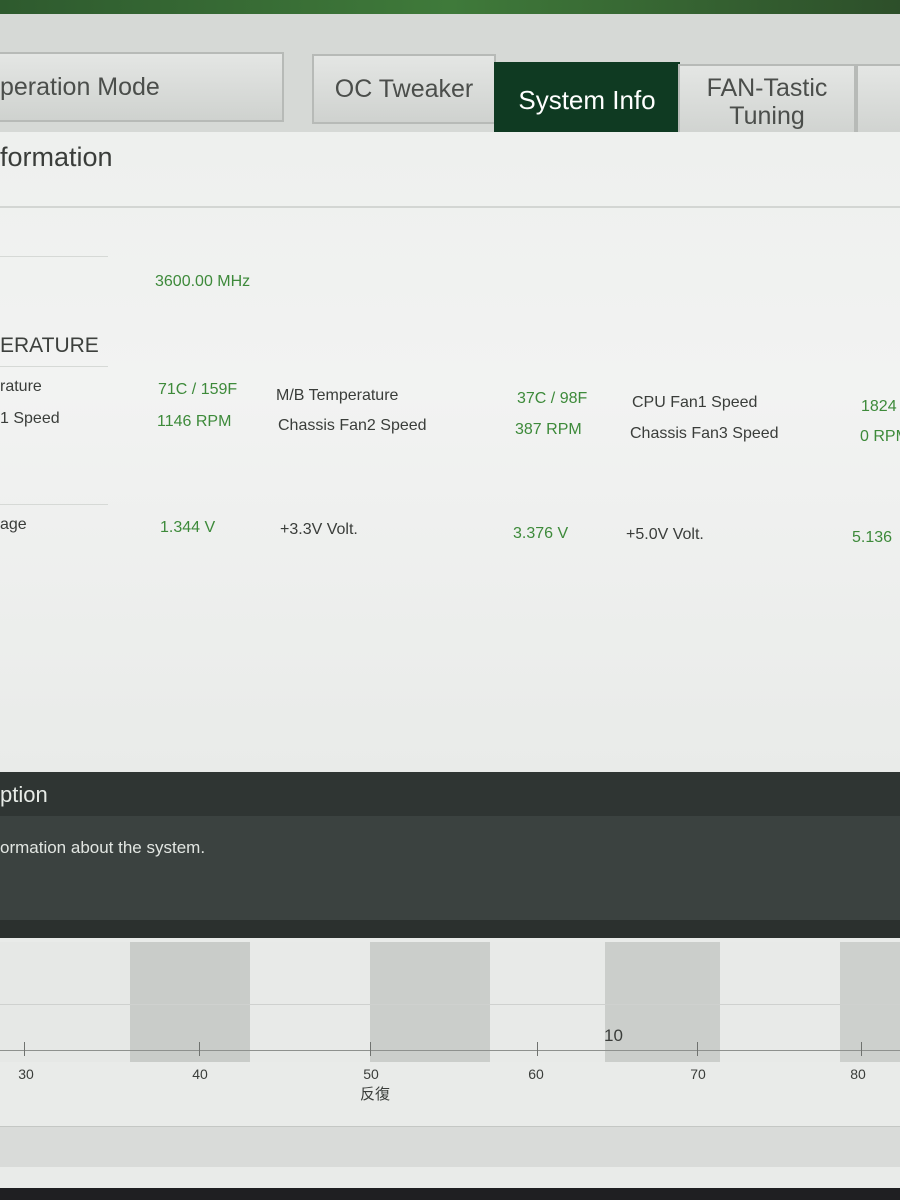 This screenshot has height=1200, width=900. What do you see at coordinates (450, 7) in the screenshot?
I see `top-accent-strip` at bounding box center [450, 7].